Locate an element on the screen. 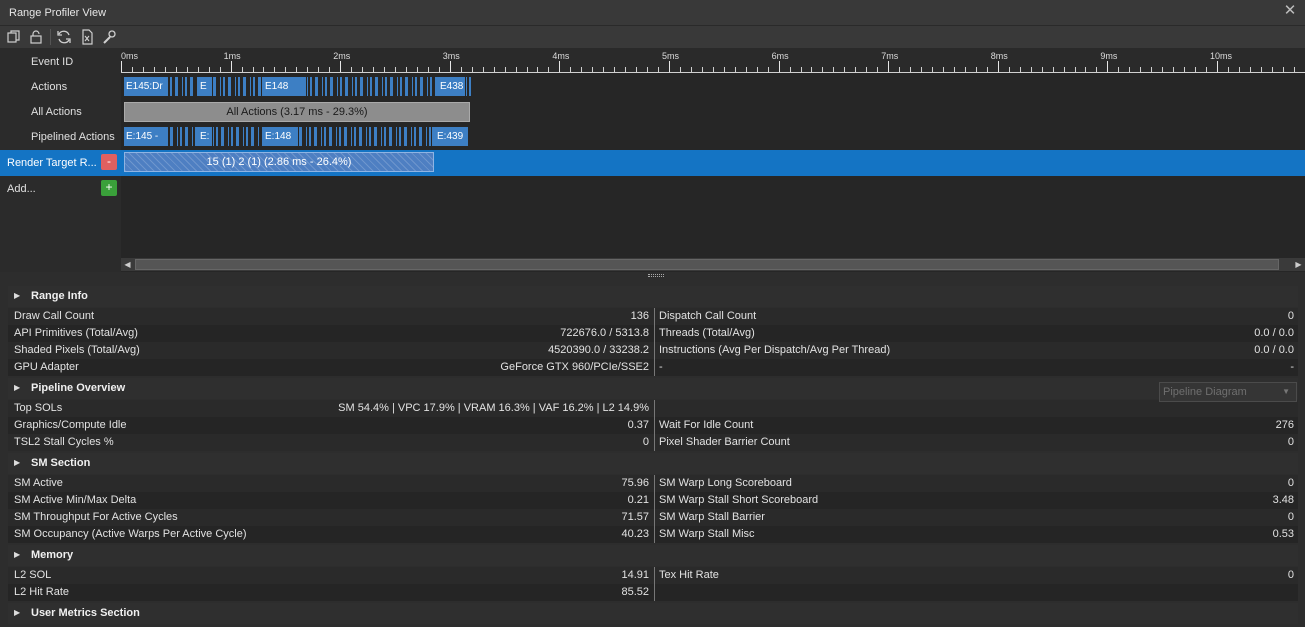  row-label-pipelined-actions: Pipelined Actions is located at coordinates (73, 137).